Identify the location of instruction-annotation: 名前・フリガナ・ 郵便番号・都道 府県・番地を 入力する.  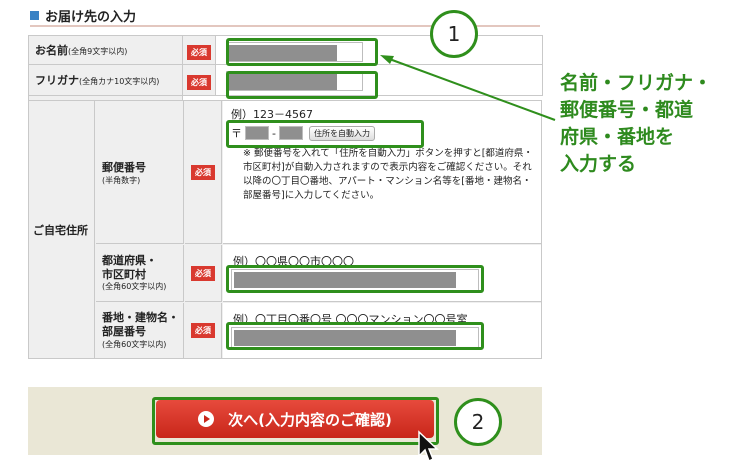
(636, 123).